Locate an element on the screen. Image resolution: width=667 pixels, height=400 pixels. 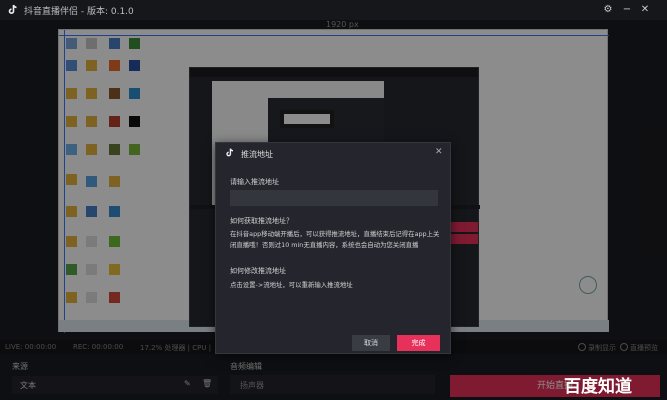
title-bar: 抖音直播伴侣 - 版本: 0.1.0 ⚙ − ✕ is located at coordinates (333, 10).